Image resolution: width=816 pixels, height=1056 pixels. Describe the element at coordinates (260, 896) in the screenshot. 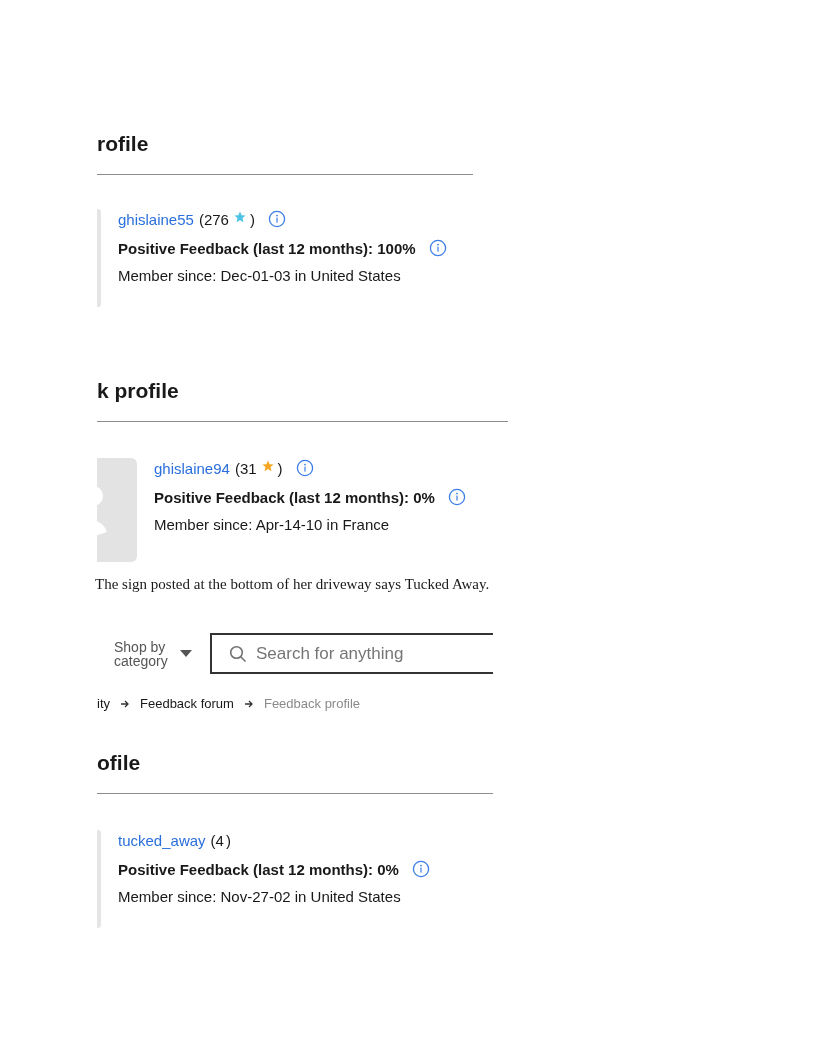

I see `member-since: Member since: Nov-27-02 in United States` at that location.